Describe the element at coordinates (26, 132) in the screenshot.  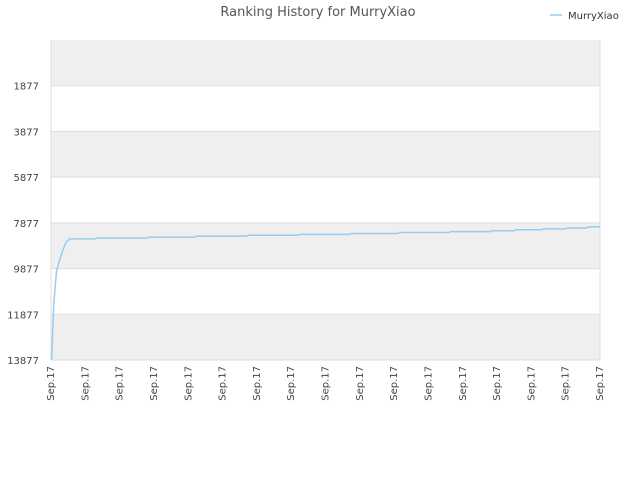
I see `y-tick-label: 3877` at that location.